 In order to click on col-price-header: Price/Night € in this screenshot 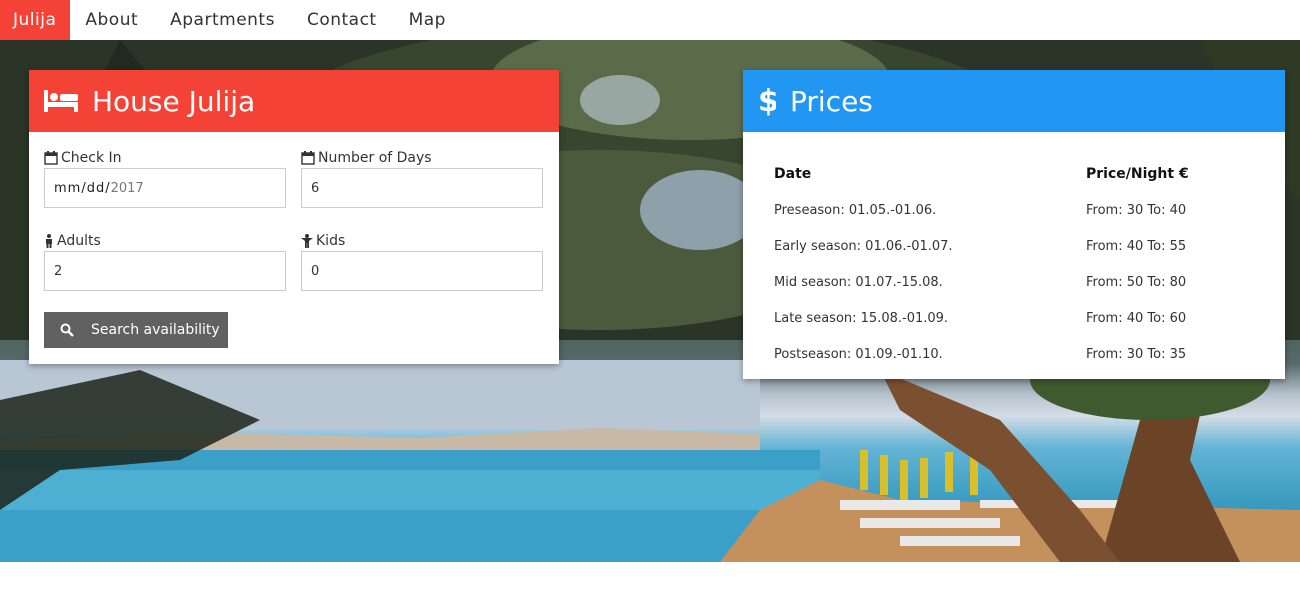, I will do `click(1137, 174)`.